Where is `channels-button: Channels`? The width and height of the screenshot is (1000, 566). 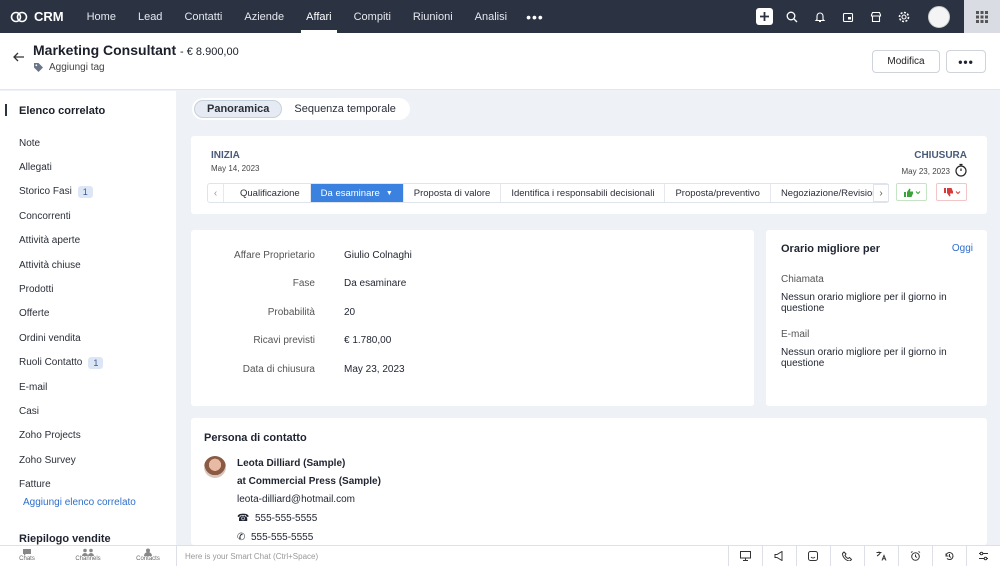 channels-button: Channels is located at coordinates (88, 555).